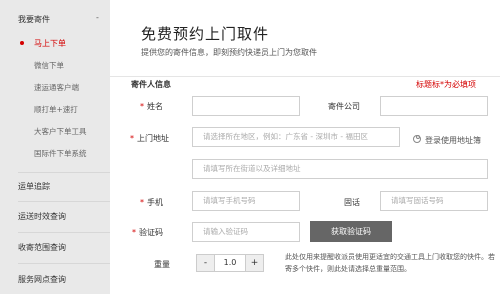 This screenshot has width=500, height=294. I want to click on sidebar-item-order-now: 马上下单, so click(50, 43).